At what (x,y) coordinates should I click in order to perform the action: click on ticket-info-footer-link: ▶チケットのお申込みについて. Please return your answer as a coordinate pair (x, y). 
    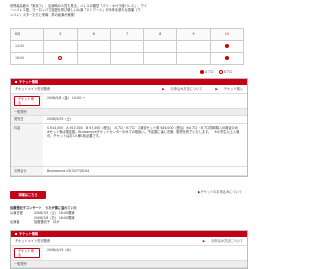
    Looking at the image, I should click on (220, 192).